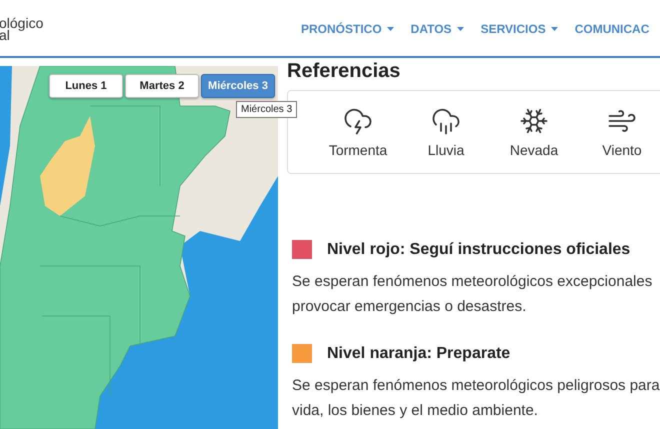 The image size is (660, 429). Describe the element at coordinates (437, 29) in the screenshot. I see `nav-link: DATOS` at that location.